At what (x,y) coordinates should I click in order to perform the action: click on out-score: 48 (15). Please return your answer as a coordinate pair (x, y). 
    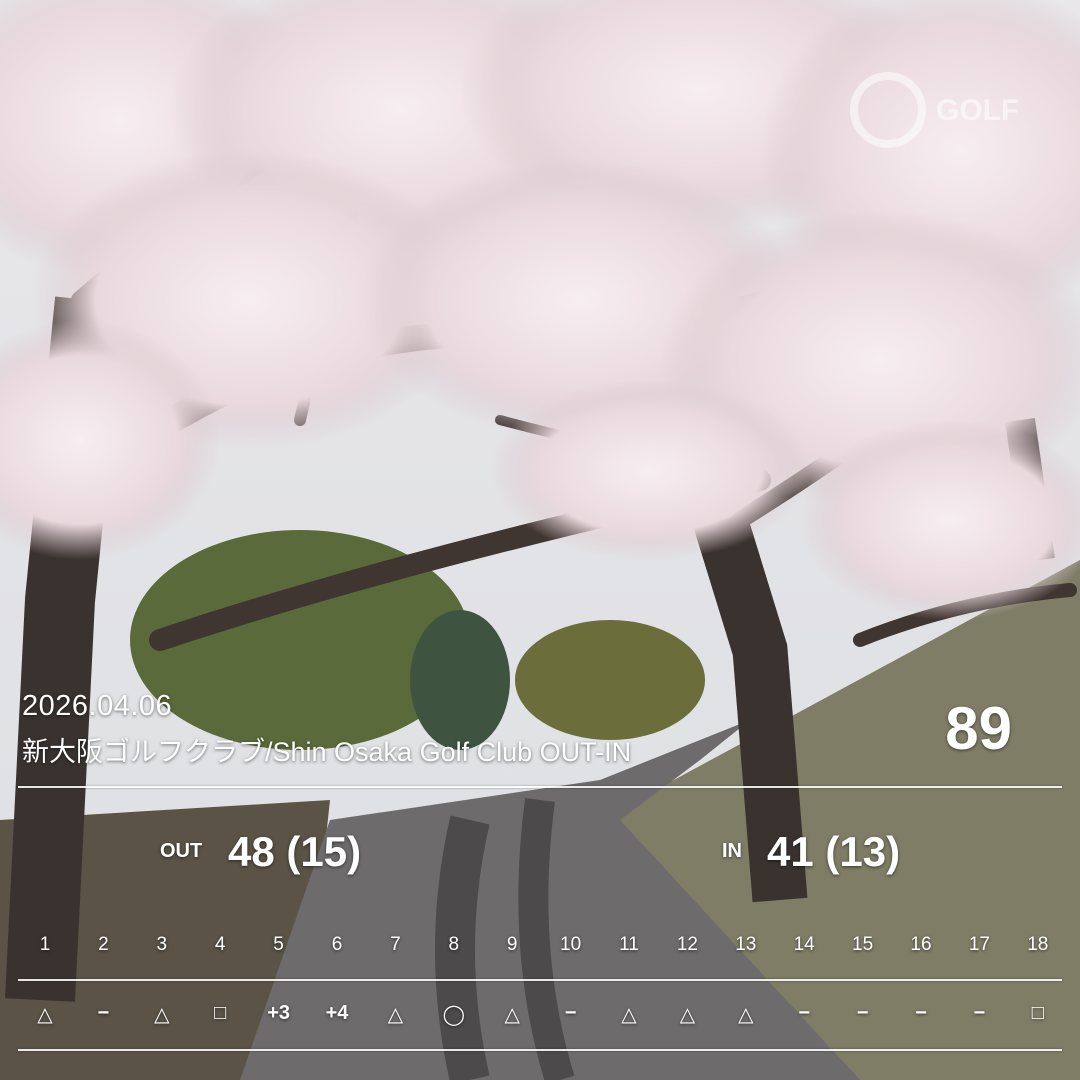
    Looking at the image, I should click on (295, 851).